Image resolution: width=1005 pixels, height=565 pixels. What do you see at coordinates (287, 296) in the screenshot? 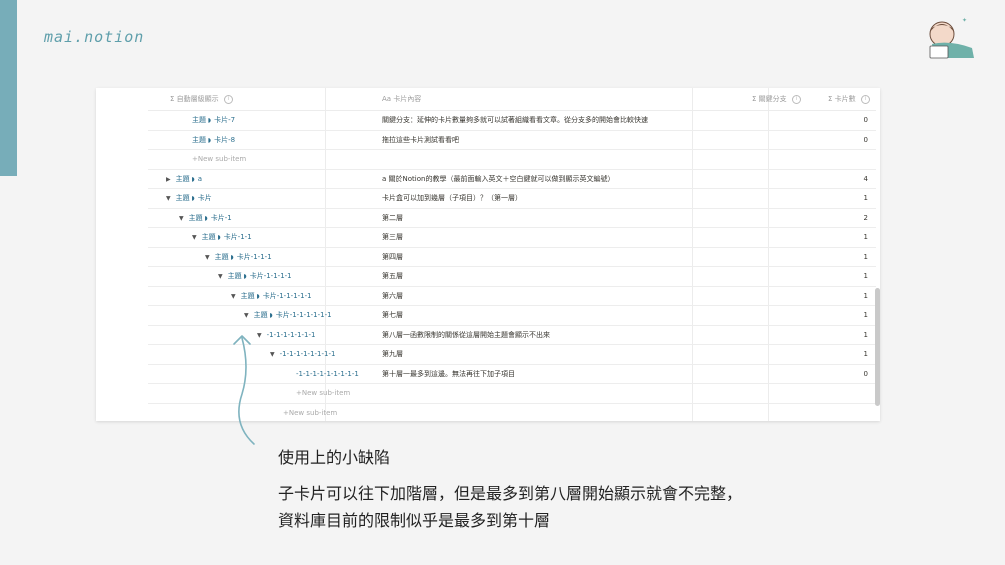
I see `row-title: 卡片-1-1-1-1-1` at bounding box center [287, 296].